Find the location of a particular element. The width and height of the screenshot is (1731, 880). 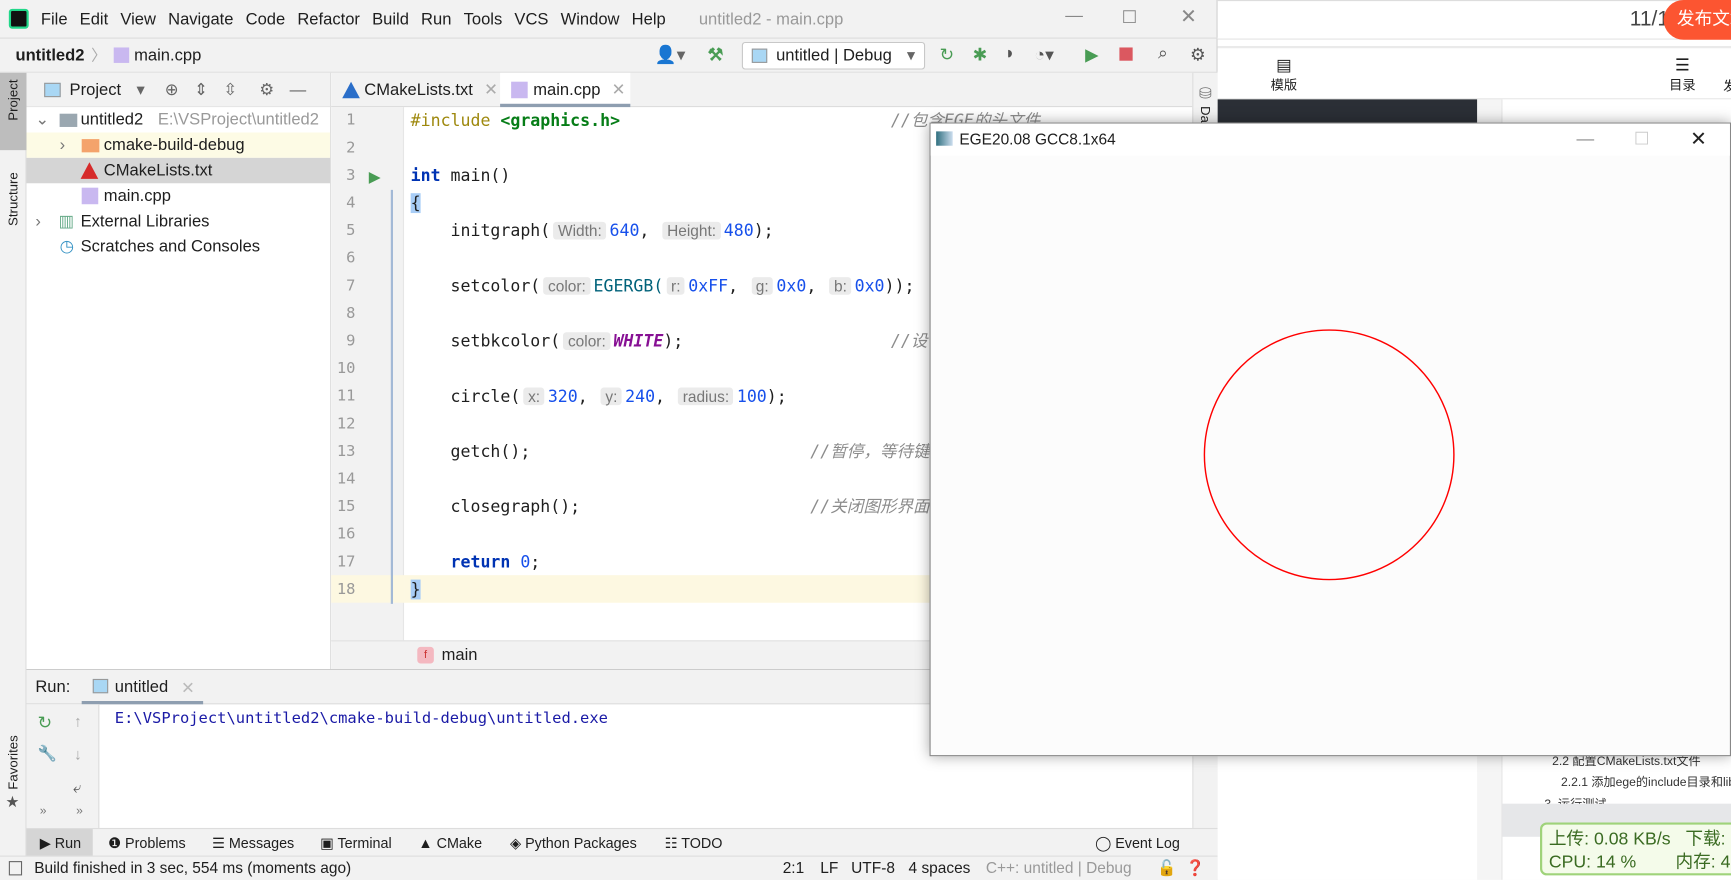

tool-tab-cmake: ▲ CMake is located at coordinates (450, 843).